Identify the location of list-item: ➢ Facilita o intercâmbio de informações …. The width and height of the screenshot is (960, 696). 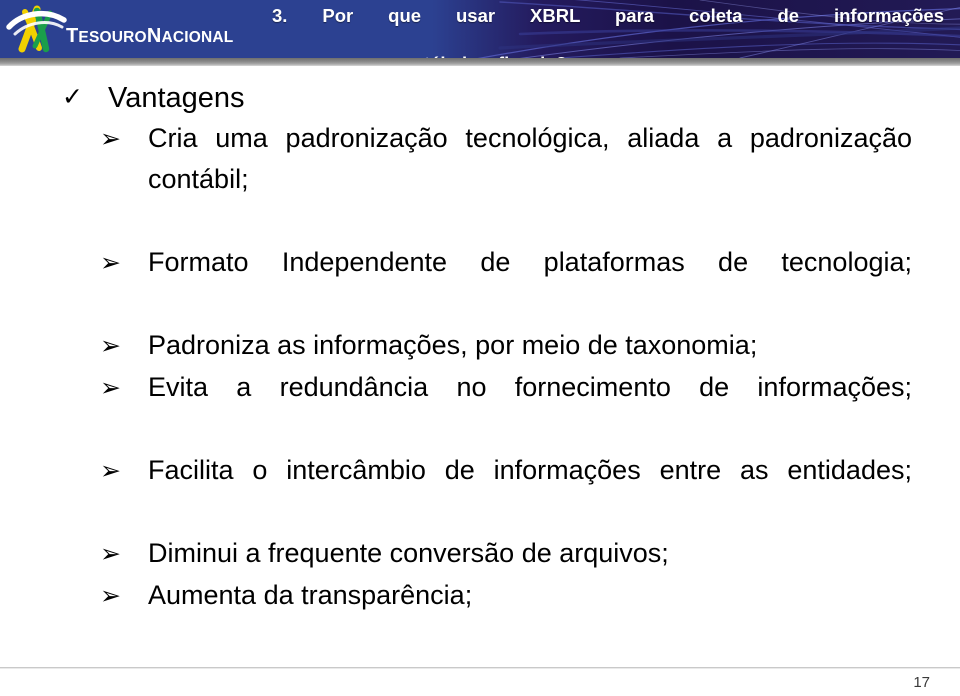
(480, 491).